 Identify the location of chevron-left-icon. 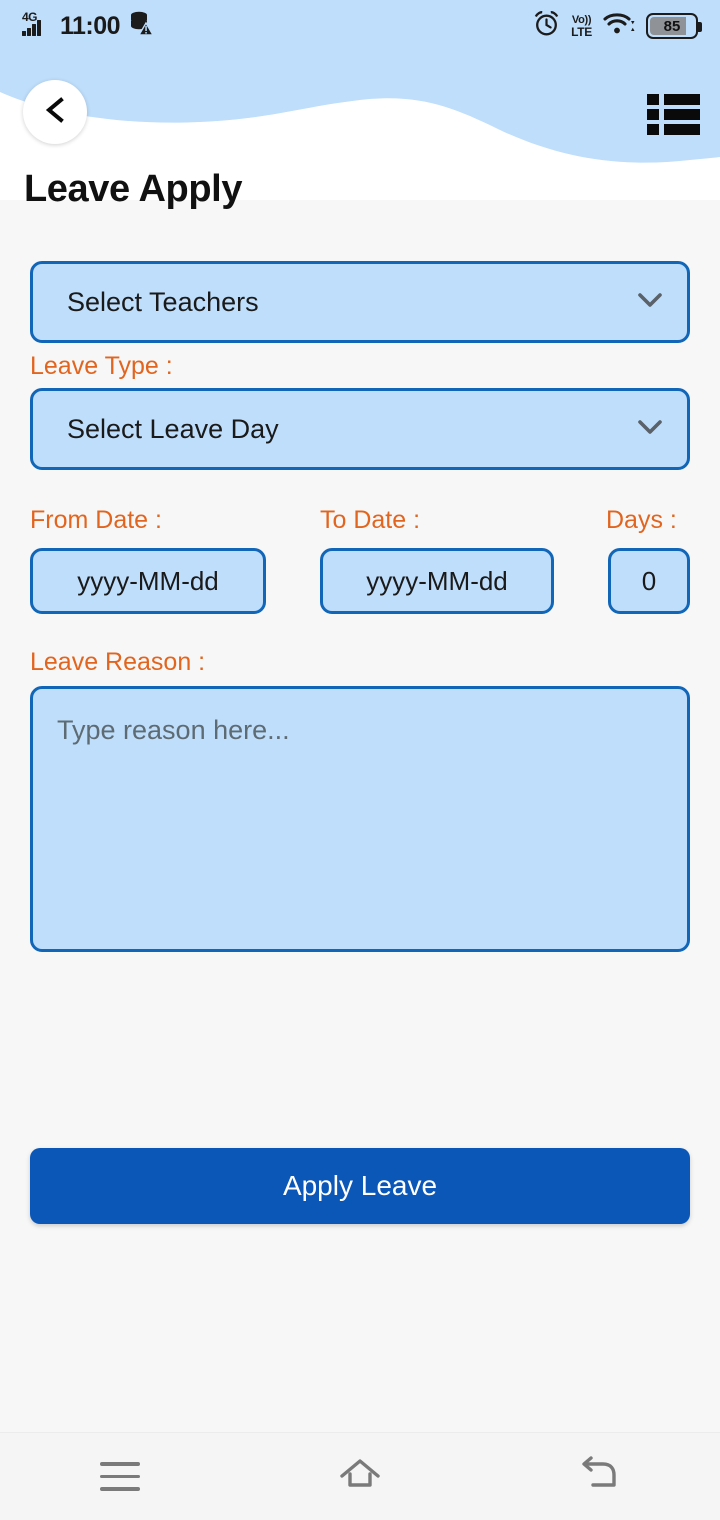
(55, 112).